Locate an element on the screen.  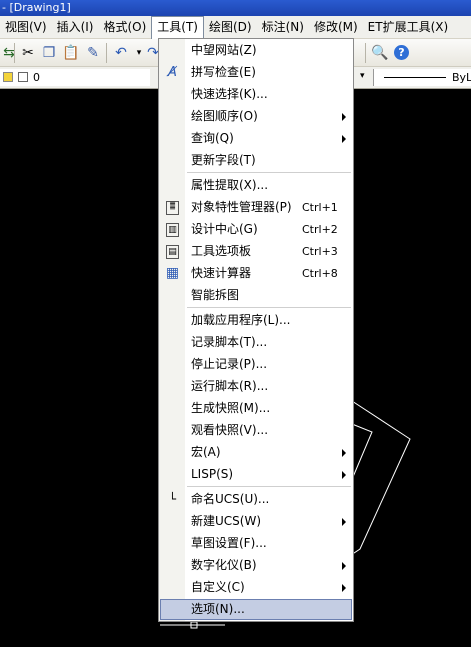
calculator-icon: ▦ is located at coordinates (172, 273).